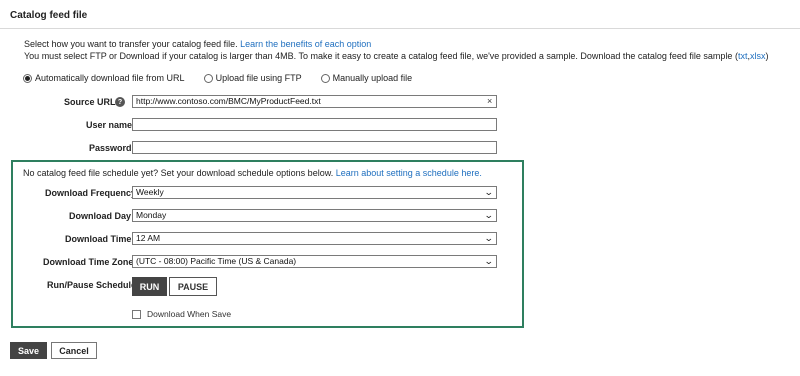 This screenshot has height=376, width=800. Describe the element at coordinates (314, 215) in the screenshot. I see `download-day-select: Monday ⌄` at that location.